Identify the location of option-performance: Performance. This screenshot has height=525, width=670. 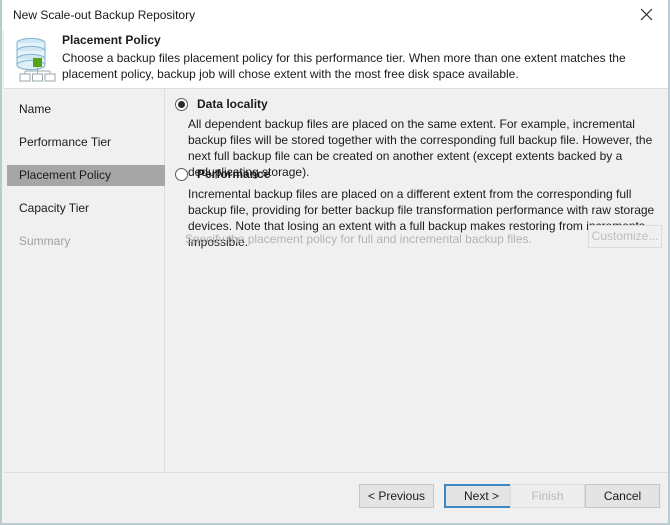
(222, 174).